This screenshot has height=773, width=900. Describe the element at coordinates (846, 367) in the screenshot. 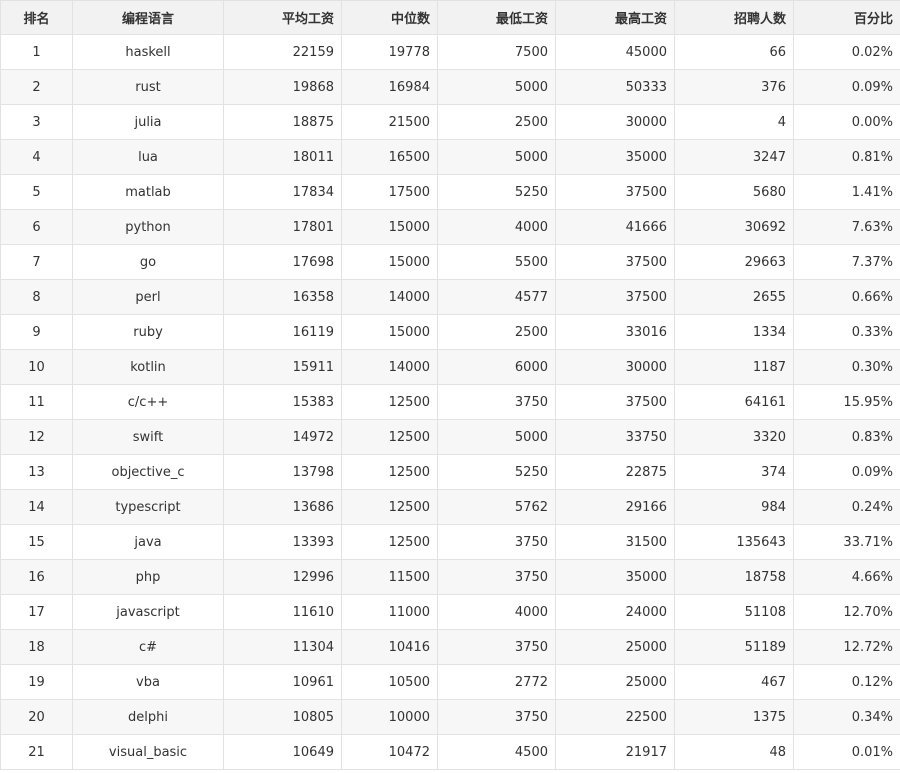

I see `percentage-cell: 0.30%` at that location.